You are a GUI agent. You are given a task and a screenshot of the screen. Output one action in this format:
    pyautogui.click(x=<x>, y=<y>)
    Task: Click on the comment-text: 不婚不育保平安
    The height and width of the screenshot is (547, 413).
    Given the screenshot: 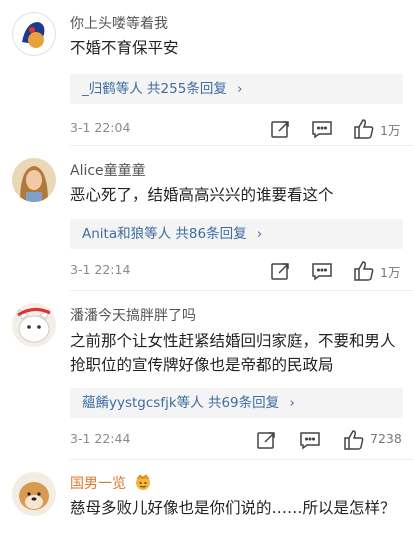 What is the action you would take?
    pyautogui.click(x=124, y=48)
    